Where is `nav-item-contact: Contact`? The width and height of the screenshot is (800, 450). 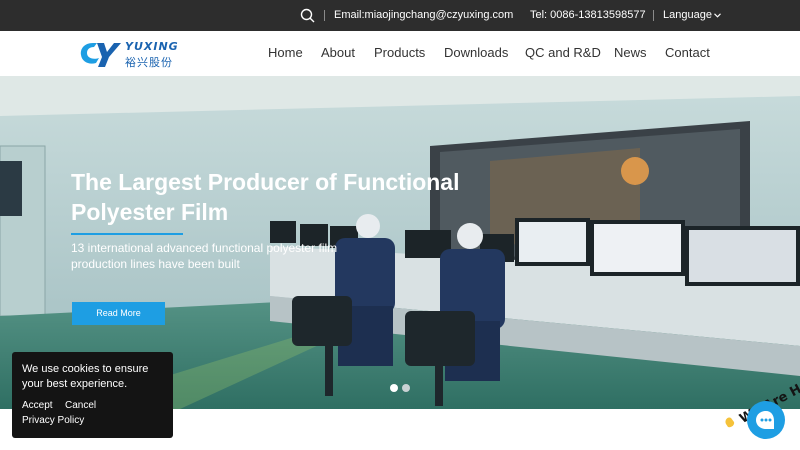 nav-item-contact: Contact is located at coordinates (687, 52).